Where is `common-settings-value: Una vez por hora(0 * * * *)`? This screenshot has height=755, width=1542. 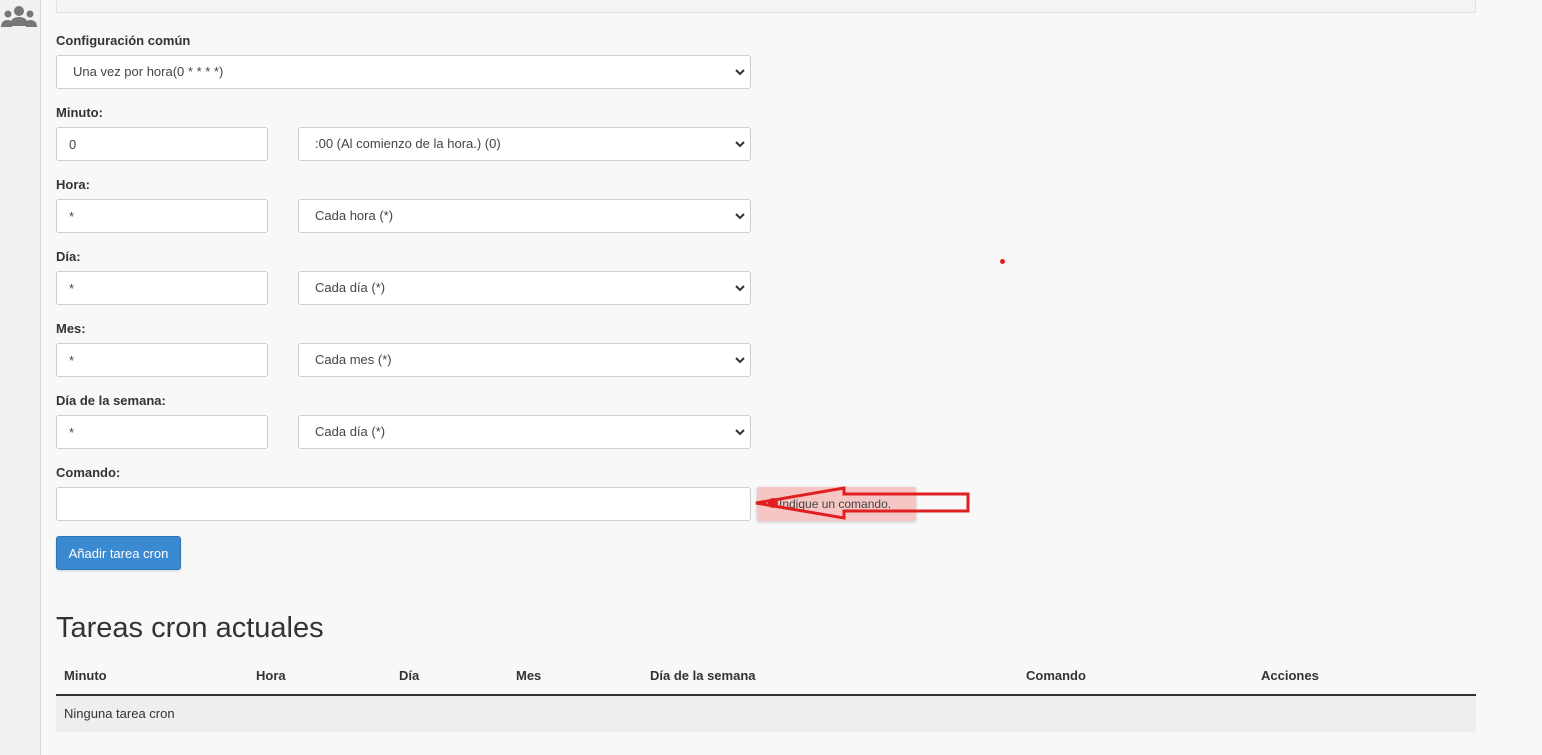 common-settings-value: Una vez por hora(0 * * * *) is located at coordinates (148, 71).